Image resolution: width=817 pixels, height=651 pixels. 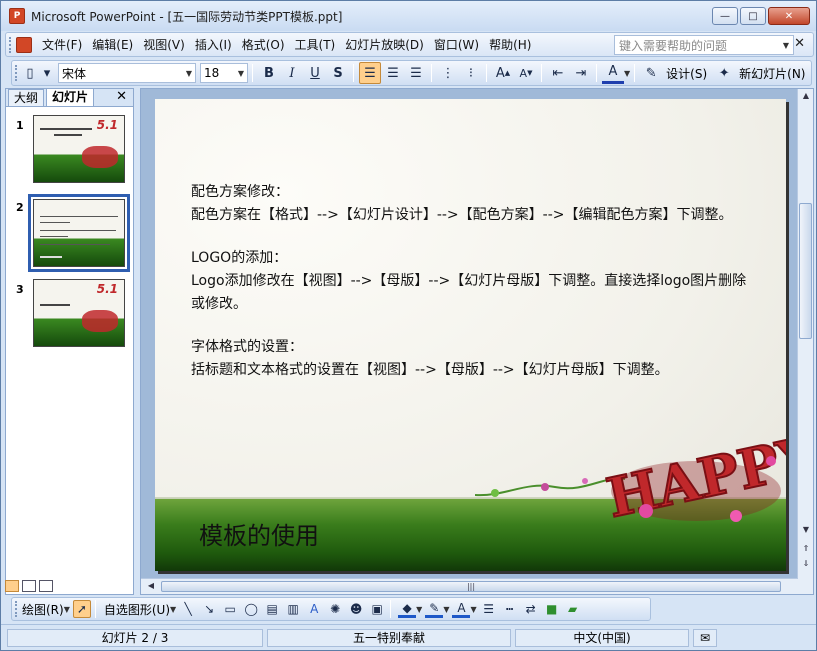 What do you see at coordinates (314, 609) in the screenshot?
I see `wordart-icon: A` at bounding box center [314, 609].